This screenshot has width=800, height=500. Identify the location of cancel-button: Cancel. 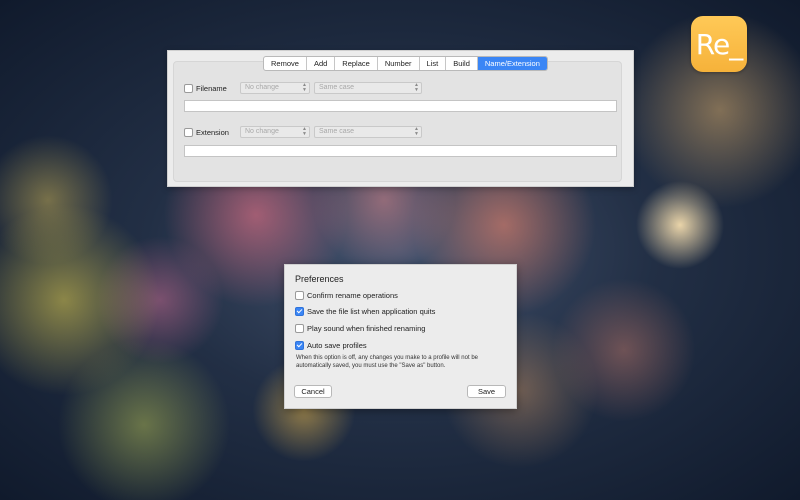
(313, 391).